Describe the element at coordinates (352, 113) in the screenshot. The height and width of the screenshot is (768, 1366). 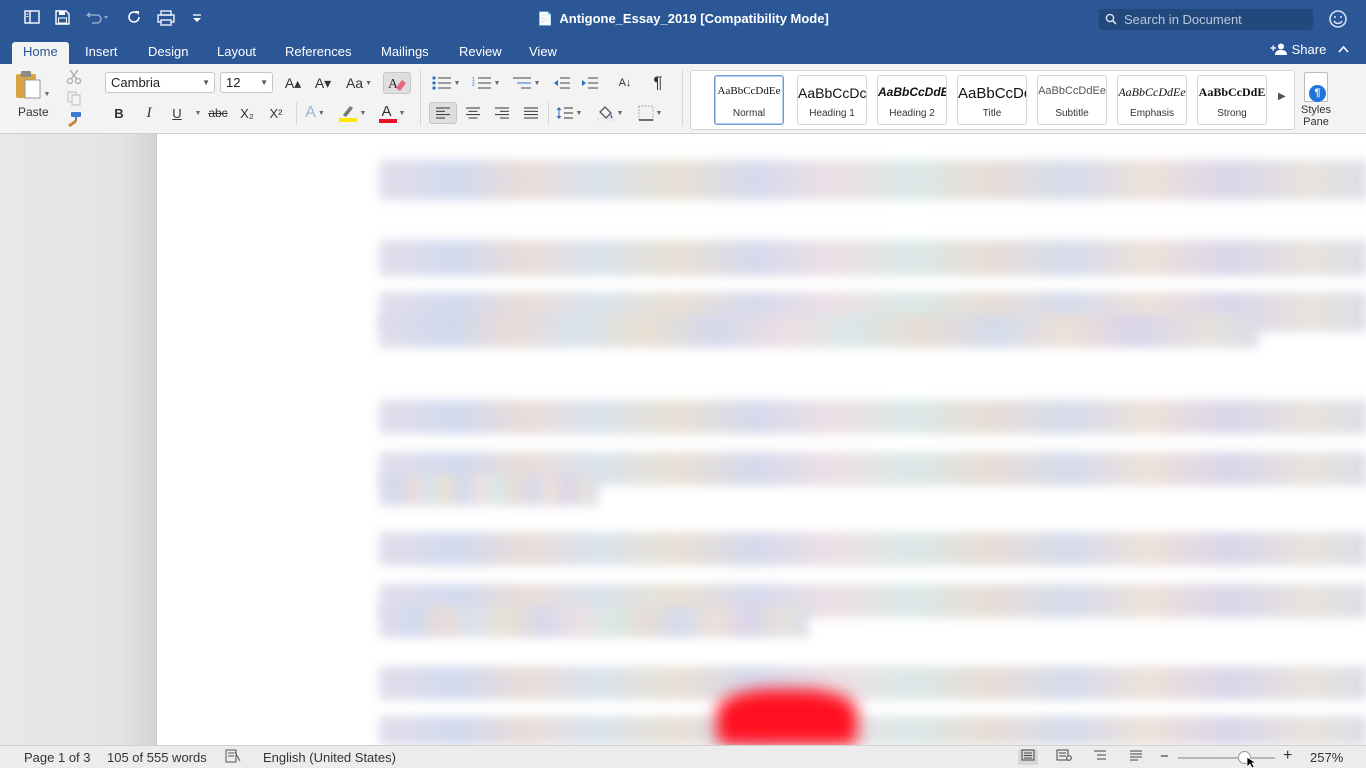
I see `highlight-button: ▼` at that location.